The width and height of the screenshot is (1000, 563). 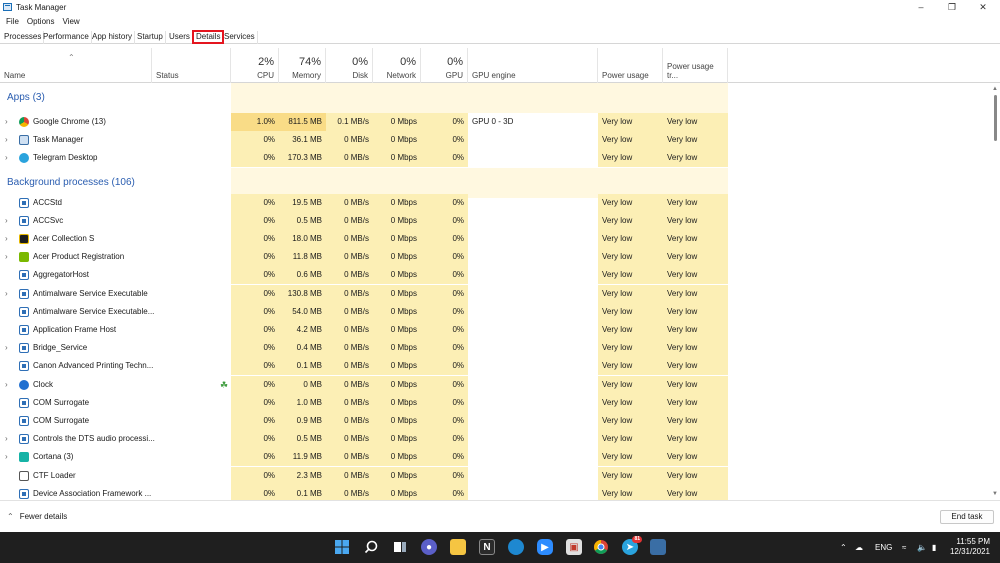 I want to click on col-disk: 0% Disk, so click(x=349, y=65).